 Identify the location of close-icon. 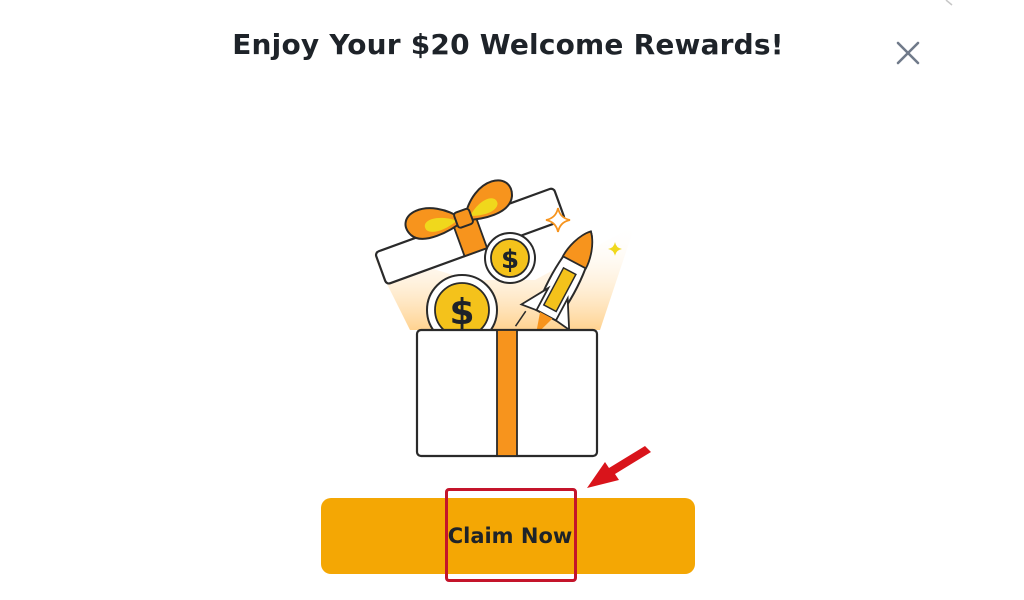
(908, 53).